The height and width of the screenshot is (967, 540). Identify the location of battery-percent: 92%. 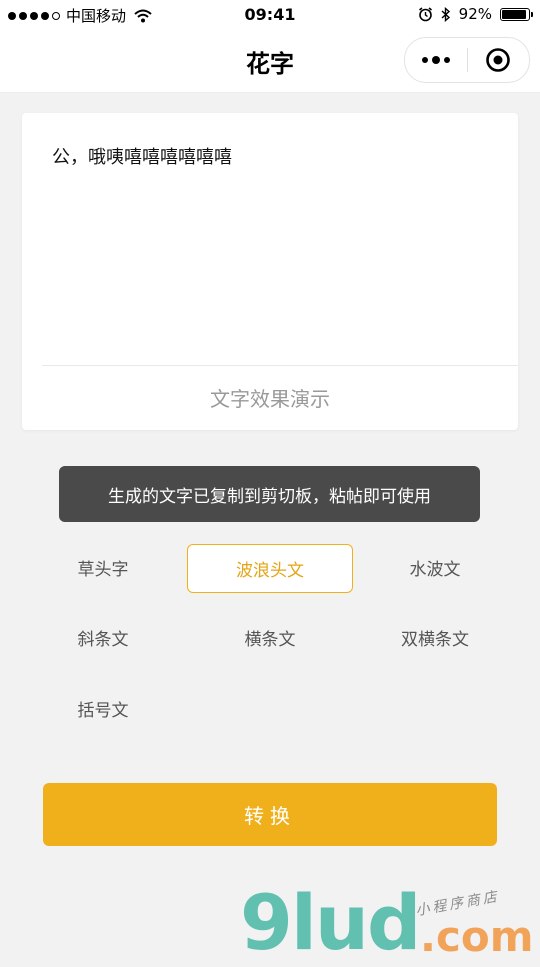
(475, 14).